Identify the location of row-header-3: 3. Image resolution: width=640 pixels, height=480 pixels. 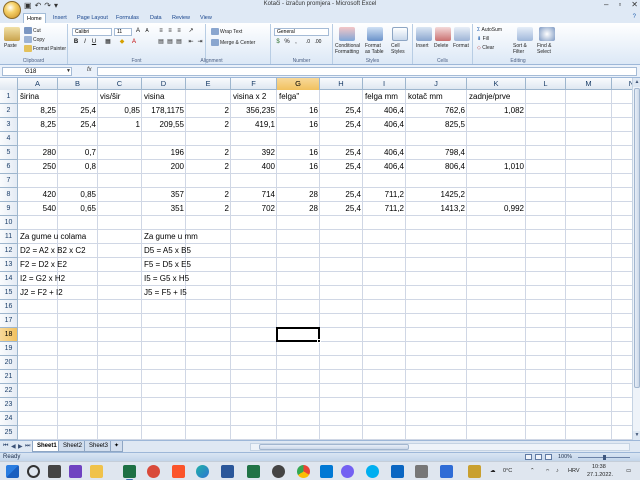
(9, 125).